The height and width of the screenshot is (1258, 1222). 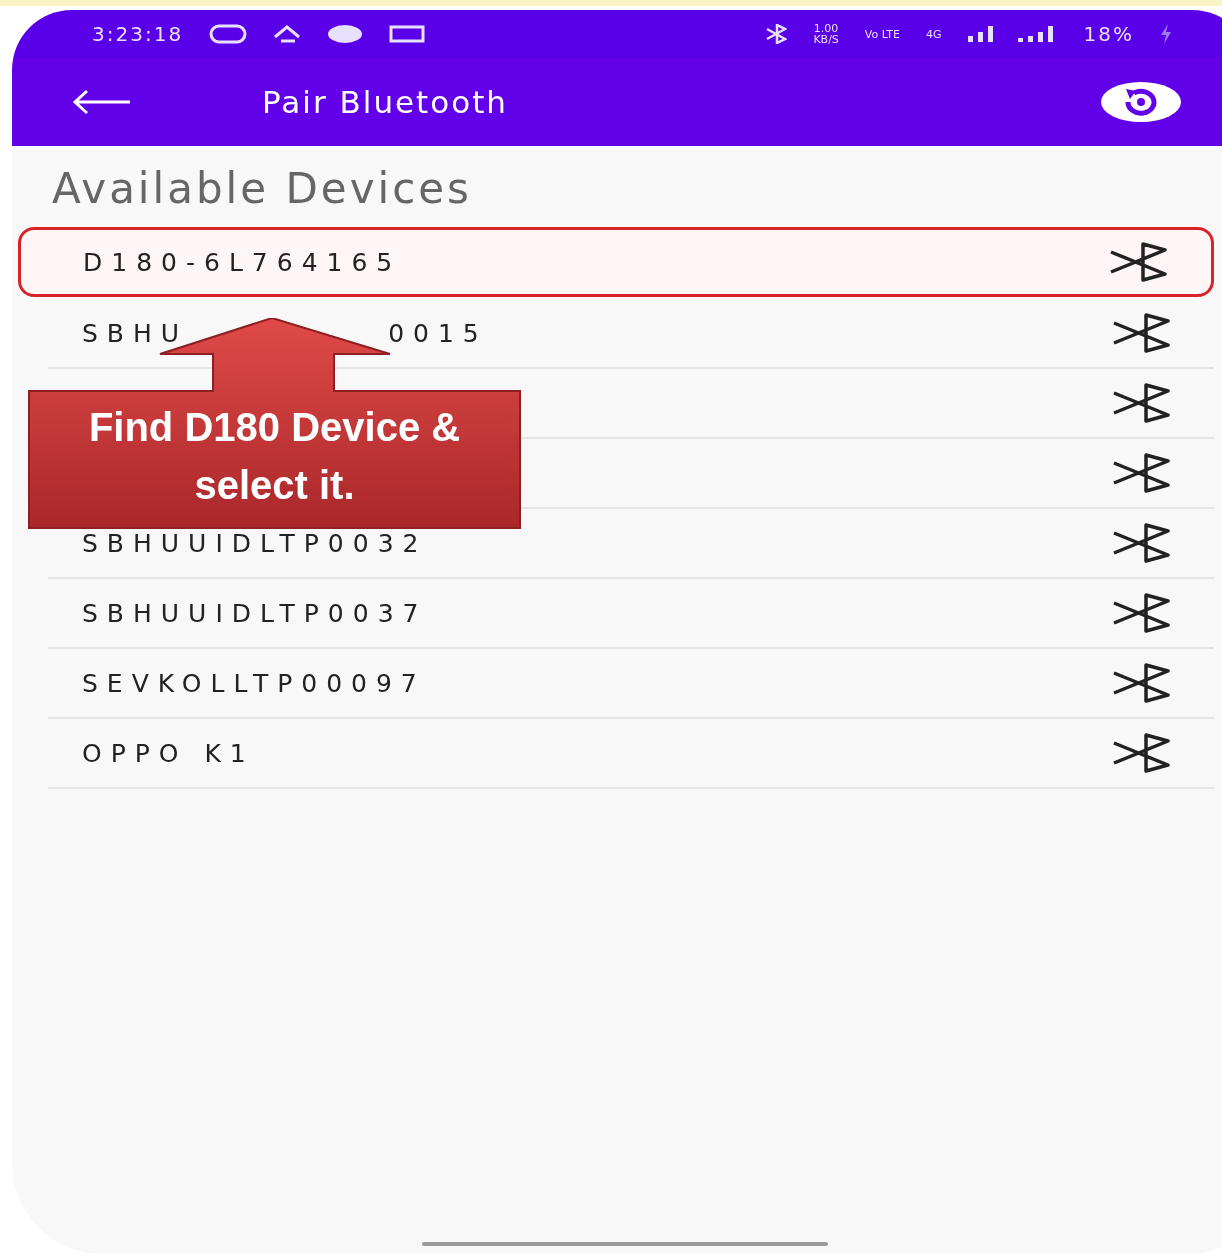 I want to click on device-name: SEVKOLLTP00097, so click(x=254, y=683).